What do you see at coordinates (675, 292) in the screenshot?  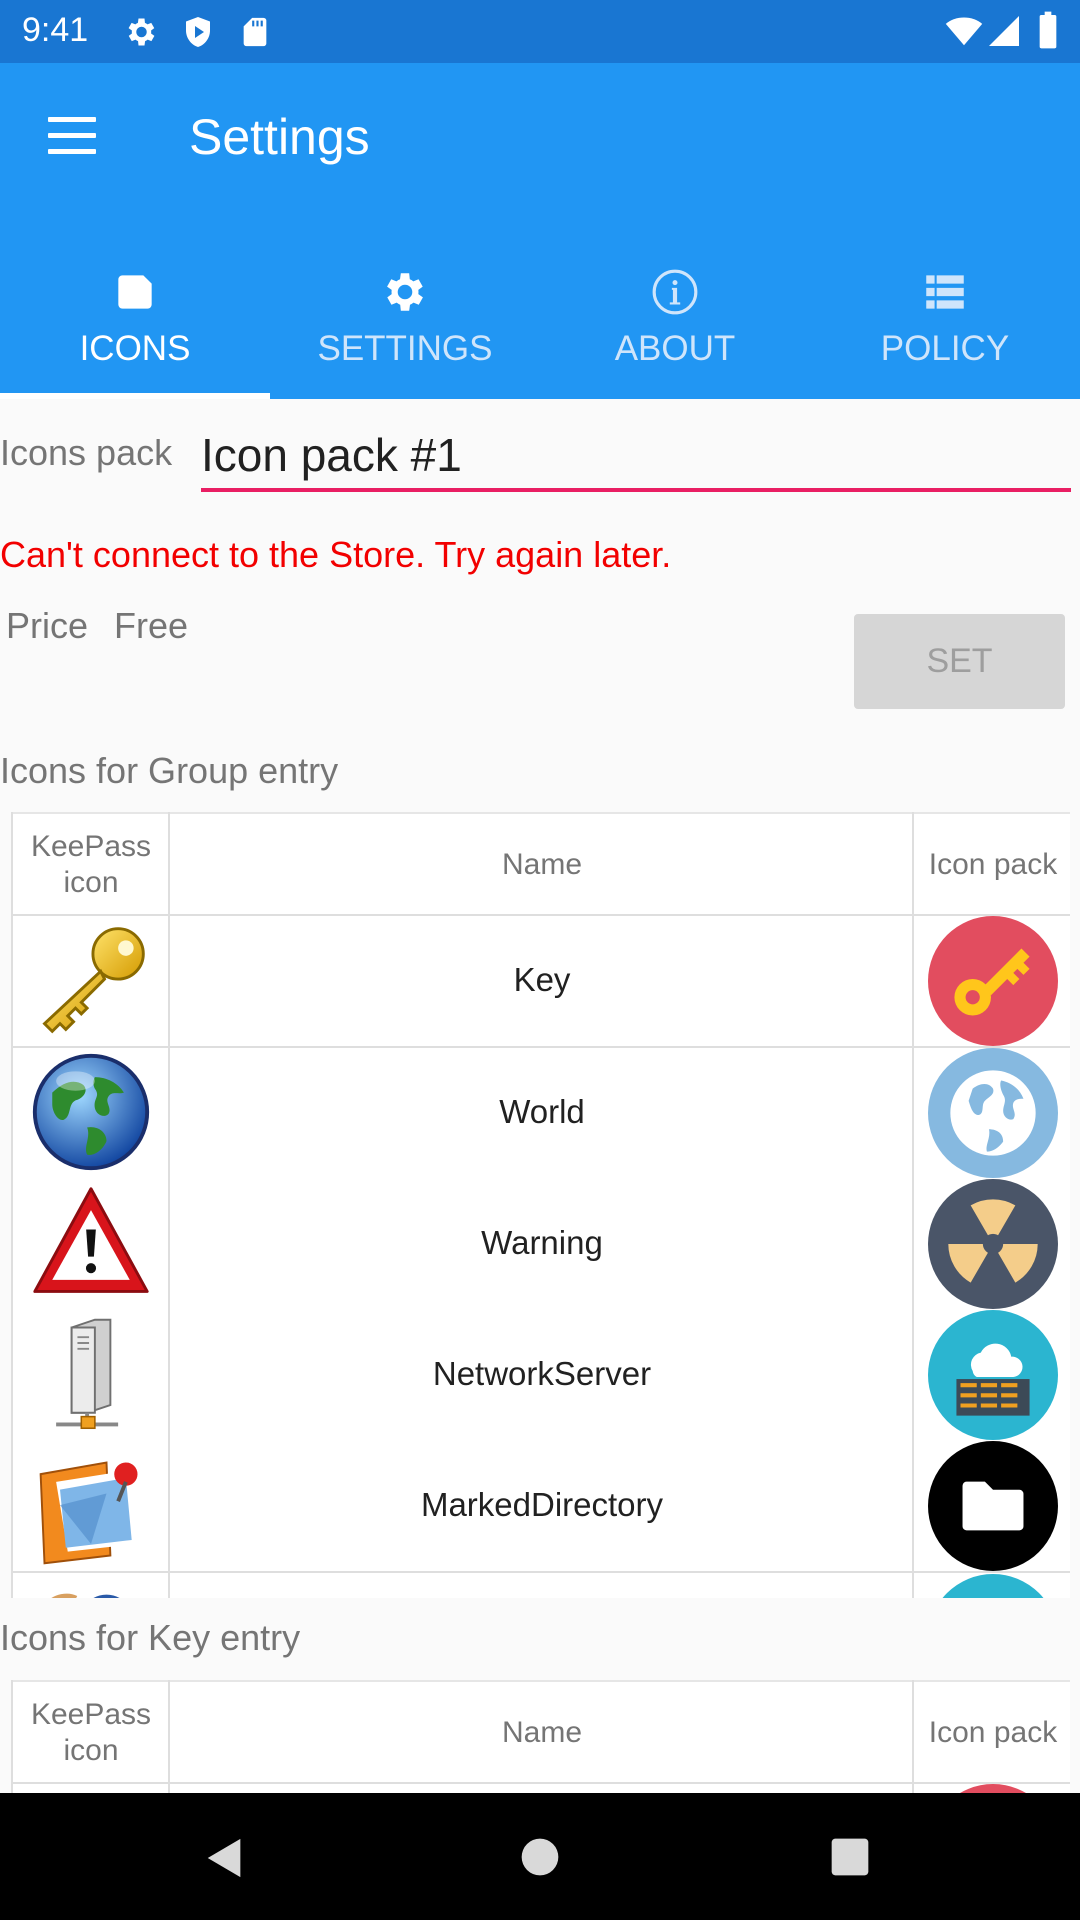 I see `info-icon` at bounding box center [675, 292].